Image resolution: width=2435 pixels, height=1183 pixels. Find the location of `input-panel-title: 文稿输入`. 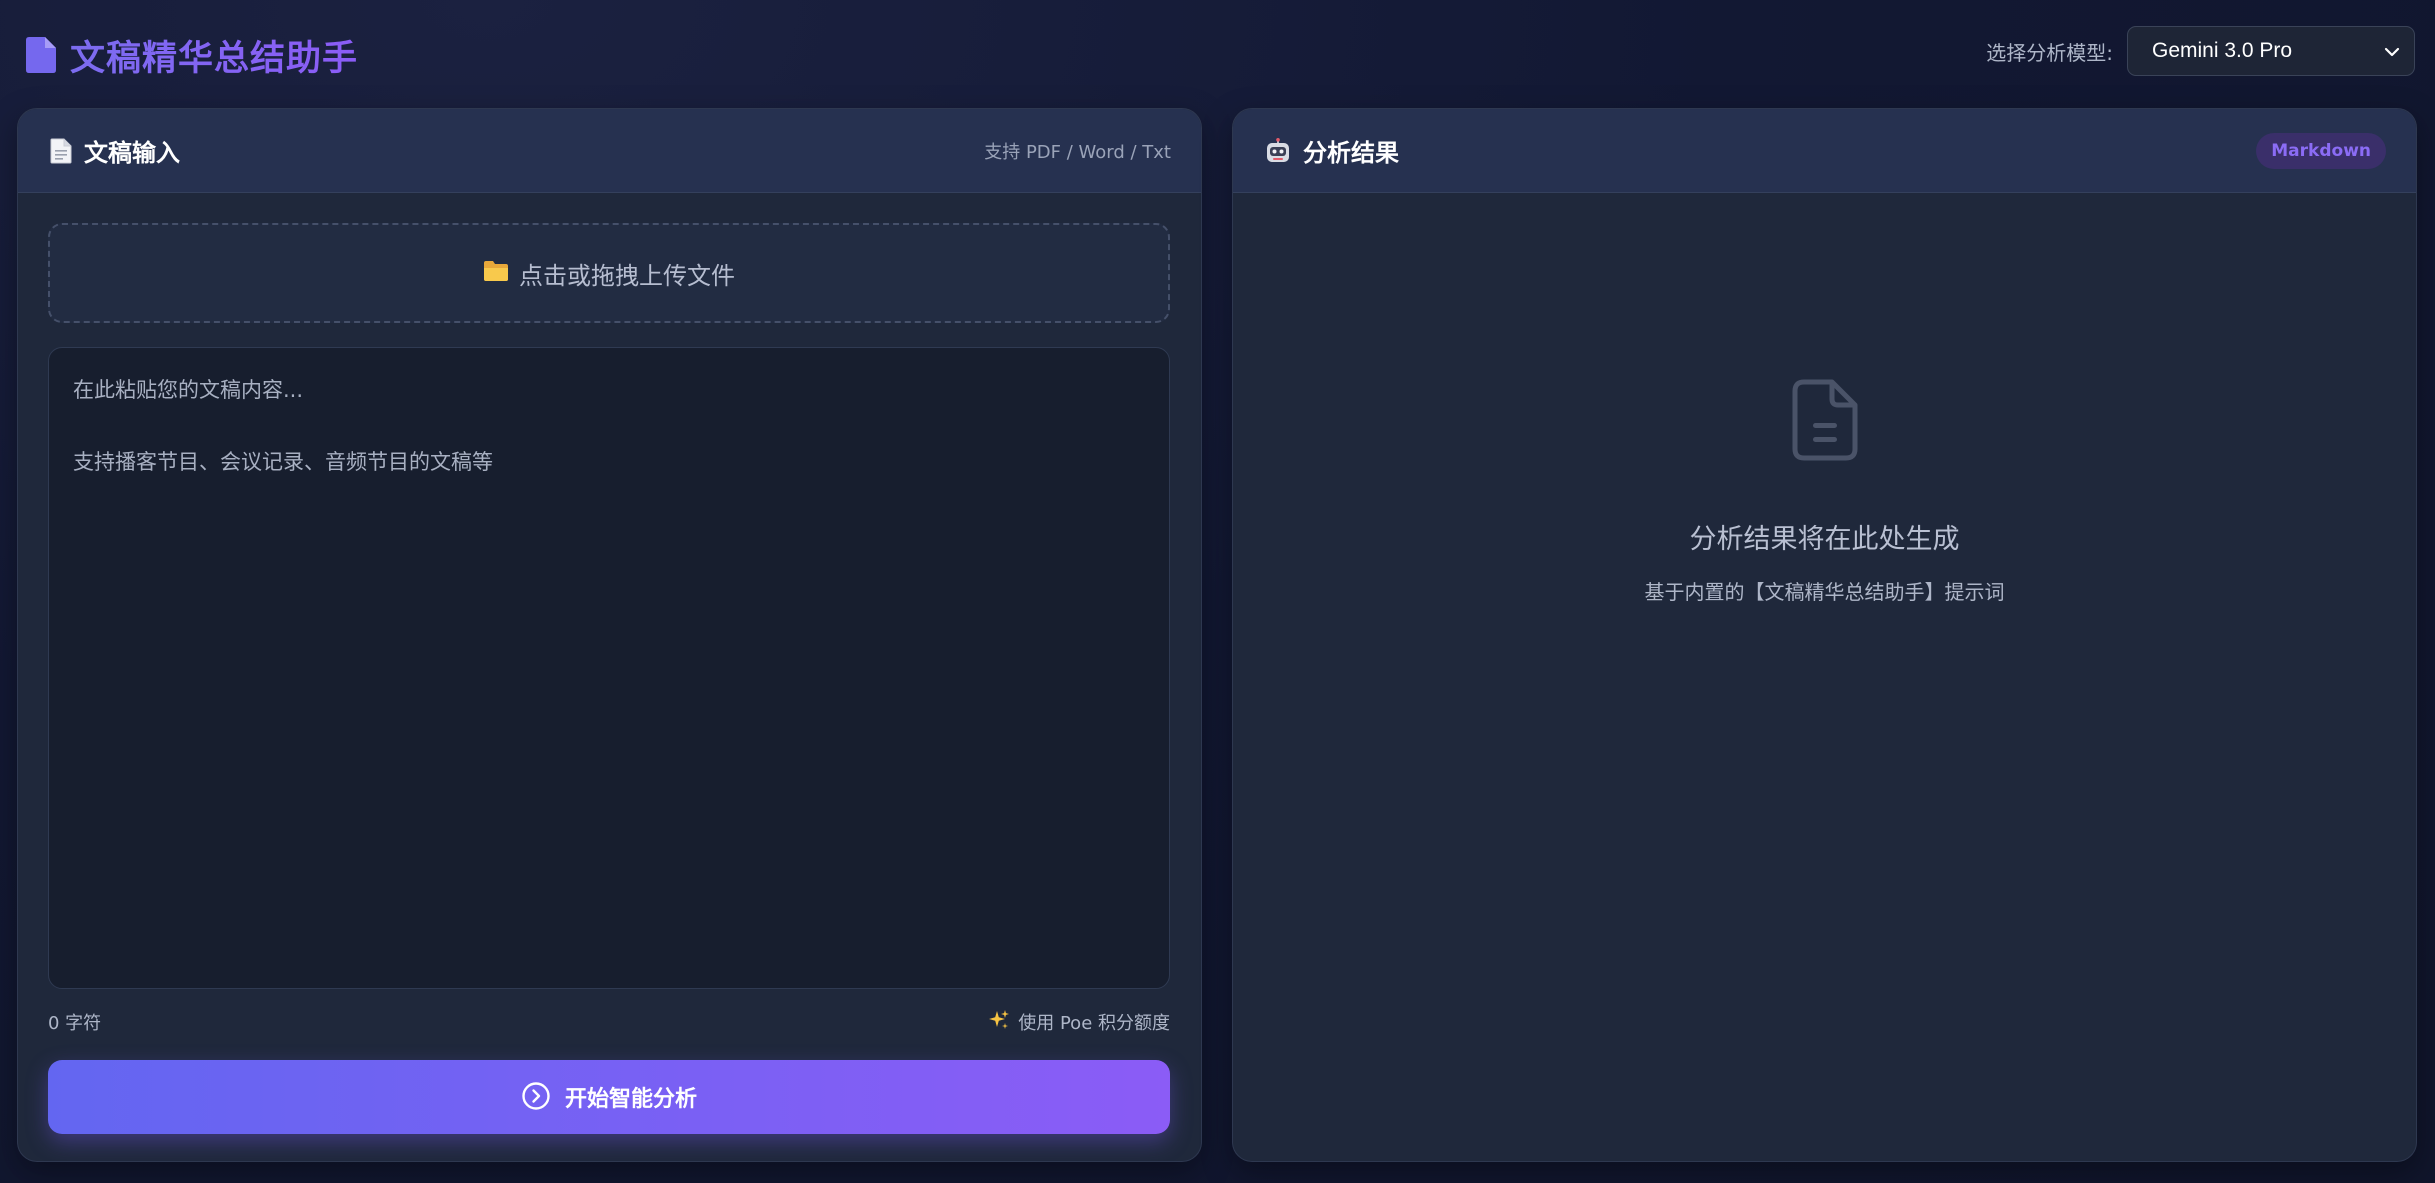

input-panel-title: 文稿输入 is located at coordinates (115, 150).